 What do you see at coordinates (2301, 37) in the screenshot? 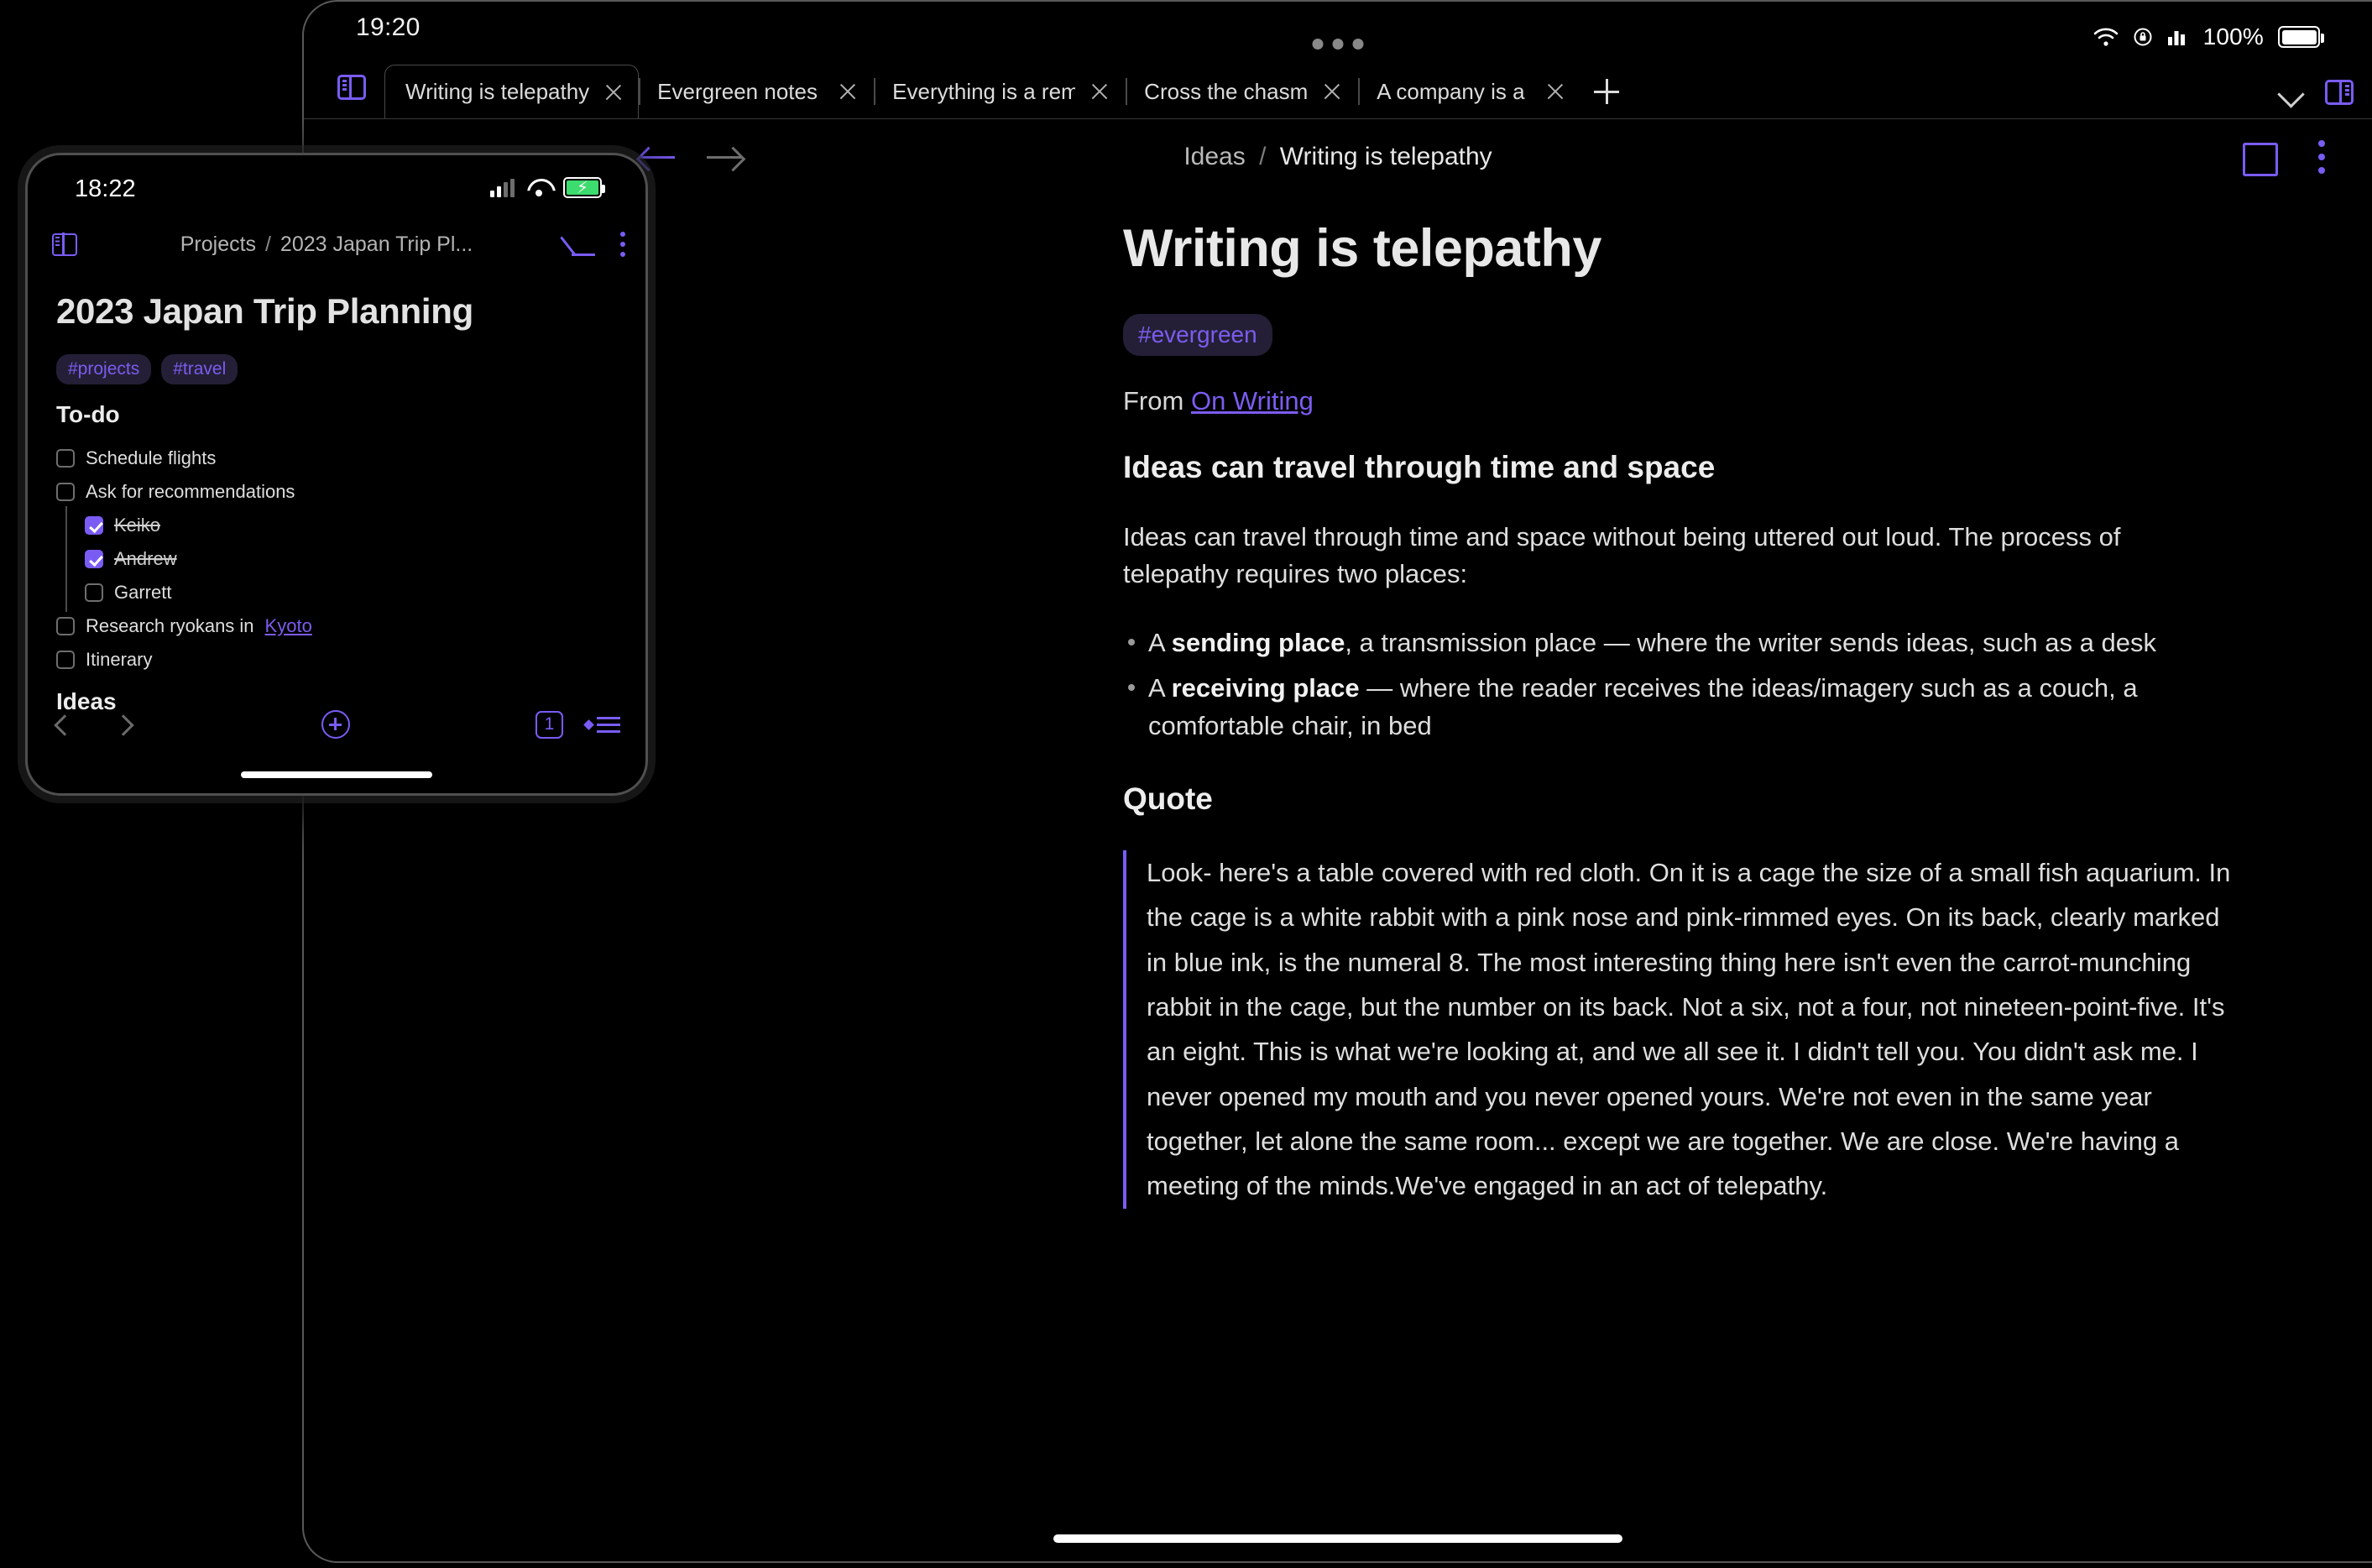
I see `battery-full-icon` at bounding box center [2301, 37].